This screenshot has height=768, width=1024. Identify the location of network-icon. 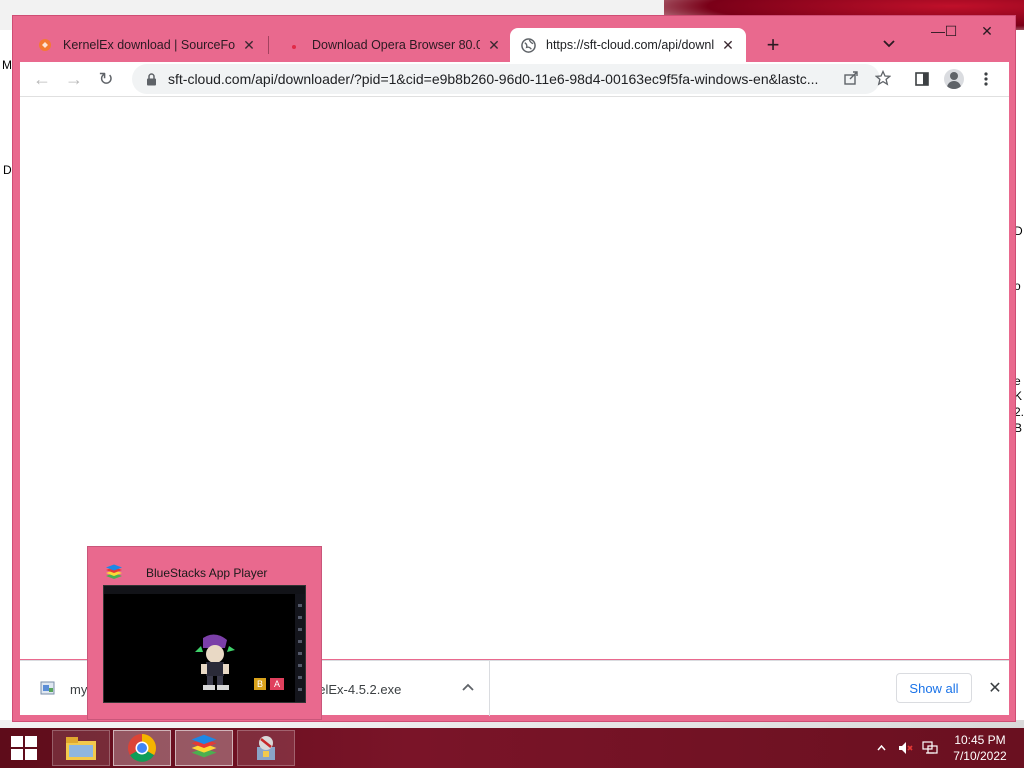
(930, 747).